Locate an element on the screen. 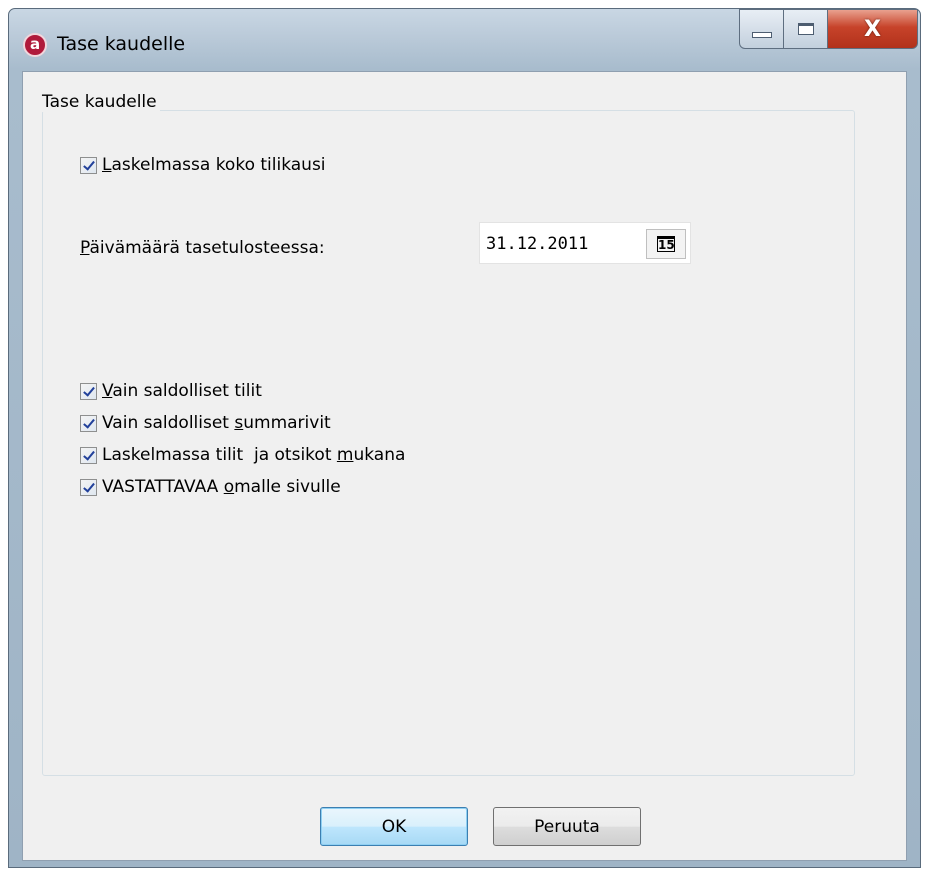 The height and width of the screenshot is (872, 925). cancel-button: Peruuta is located at coordinates (567, 826).